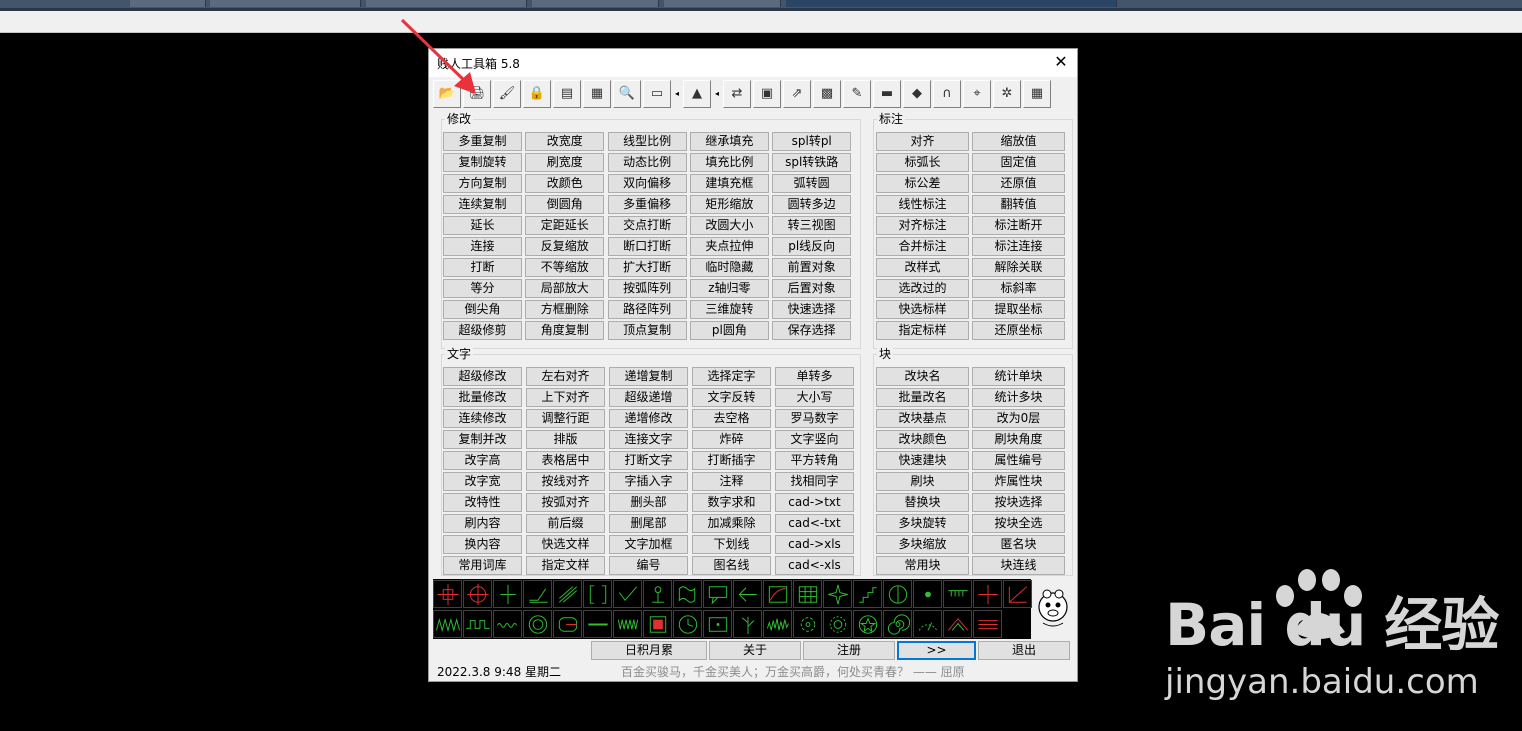 The width and height of the screenshot is (1522, 731). What do you see at coordinates (729, 162) in the screenshot?
I see `modify-tool-button: 填充比例` at bounding box center [729, 162].